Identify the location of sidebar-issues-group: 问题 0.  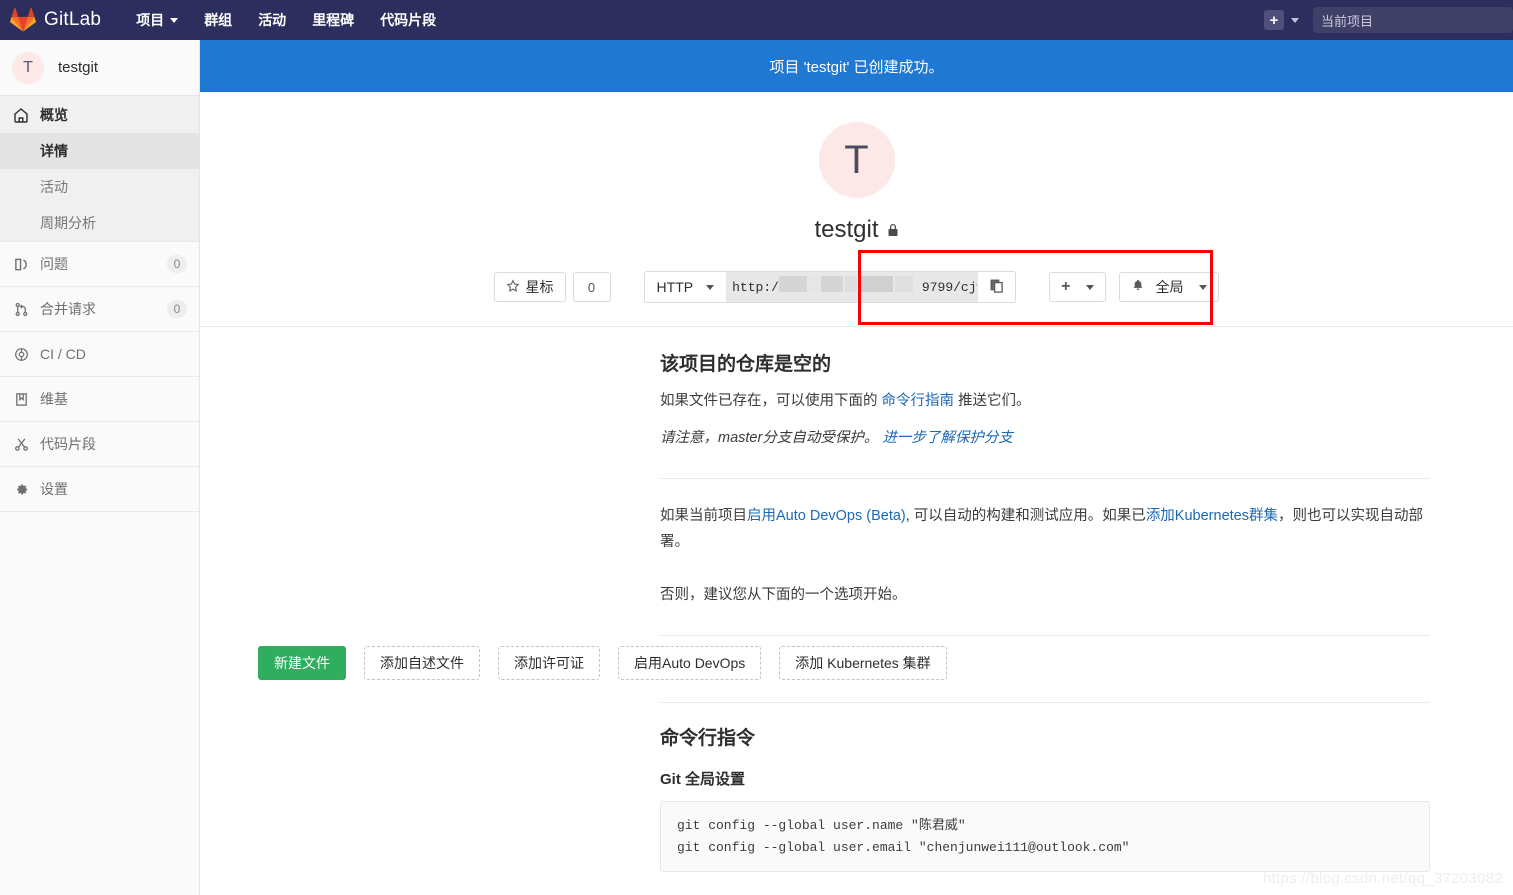
(99, 264).